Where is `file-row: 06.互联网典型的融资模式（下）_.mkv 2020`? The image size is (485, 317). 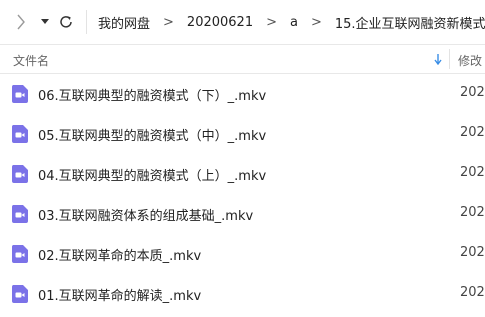
file-row: 06.互联网典型的融资模式（下）_.mkv 2020 is located at coordinates (242, 94).